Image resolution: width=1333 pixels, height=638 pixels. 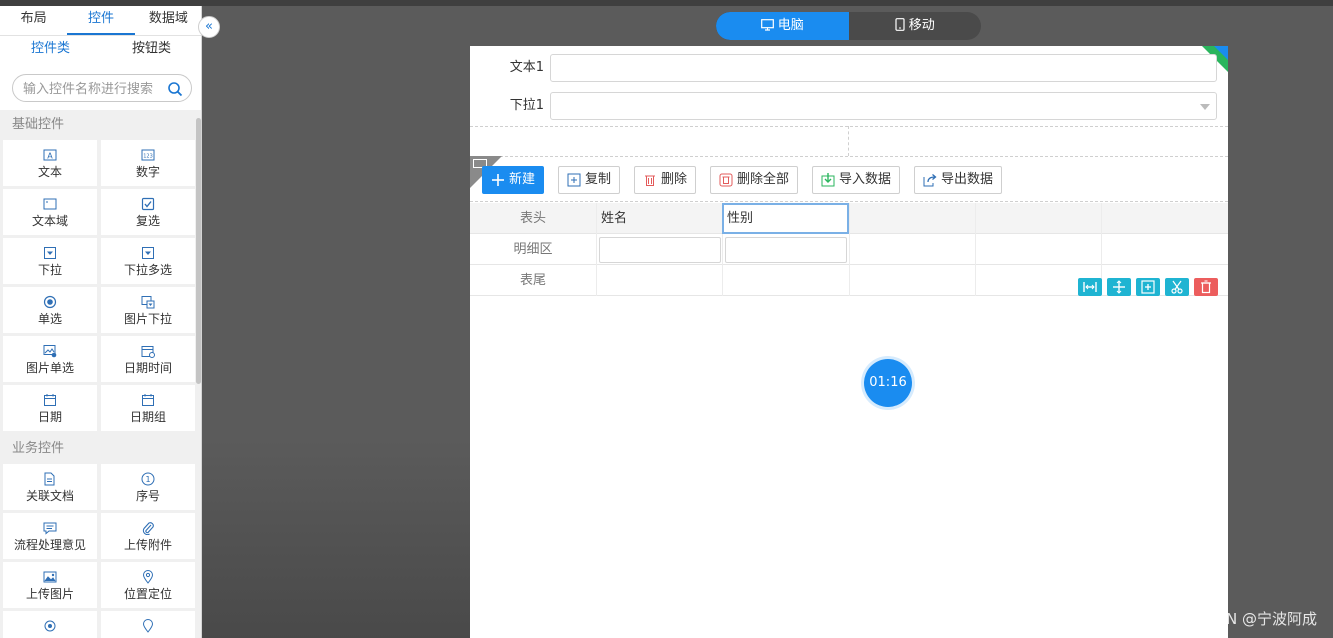 I want to click on control-label: 流程处理意见, so click(x=49, y=545).